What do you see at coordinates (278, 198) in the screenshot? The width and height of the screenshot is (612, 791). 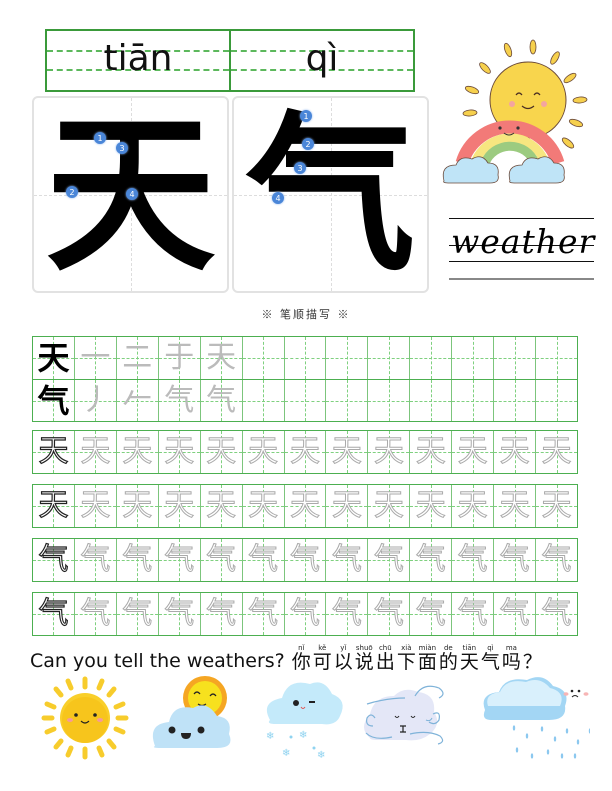 I see `stroke-number-badge: 4` at bounding box center [278, 198].